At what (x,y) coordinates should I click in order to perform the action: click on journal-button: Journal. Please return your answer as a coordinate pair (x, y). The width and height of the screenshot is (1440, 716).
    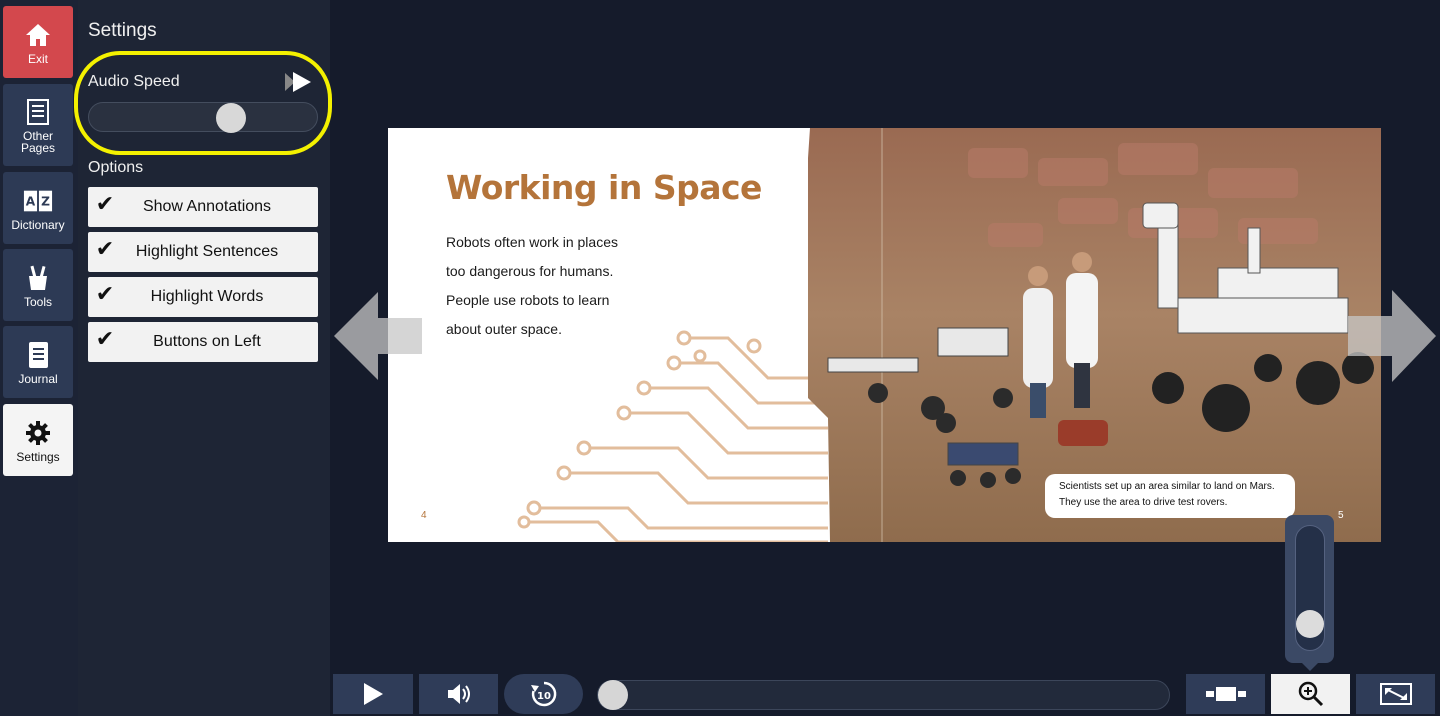
    Looking at the image, I should click on (38, 362).